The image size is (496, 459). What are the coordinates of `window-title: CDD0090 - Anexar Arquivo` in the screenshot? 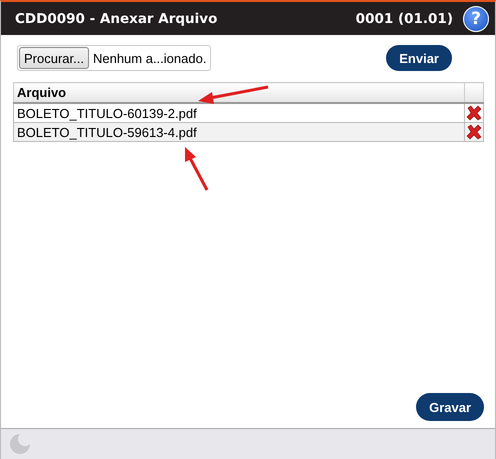 It's located at (116, 18).